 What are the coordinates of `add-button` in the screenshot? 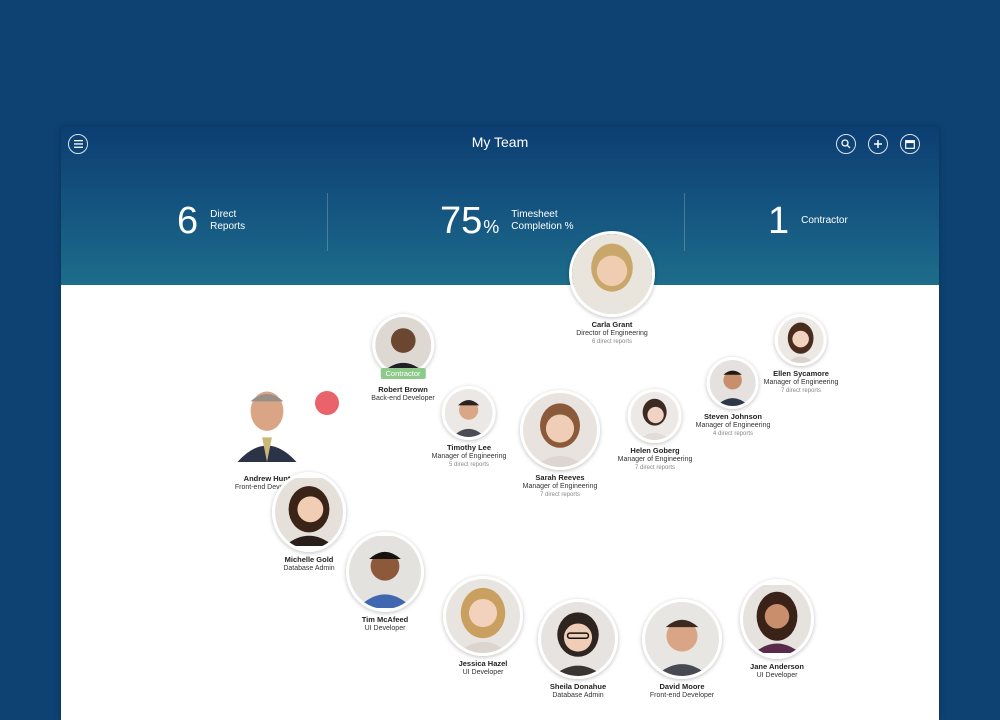 It's located at (878, 144).